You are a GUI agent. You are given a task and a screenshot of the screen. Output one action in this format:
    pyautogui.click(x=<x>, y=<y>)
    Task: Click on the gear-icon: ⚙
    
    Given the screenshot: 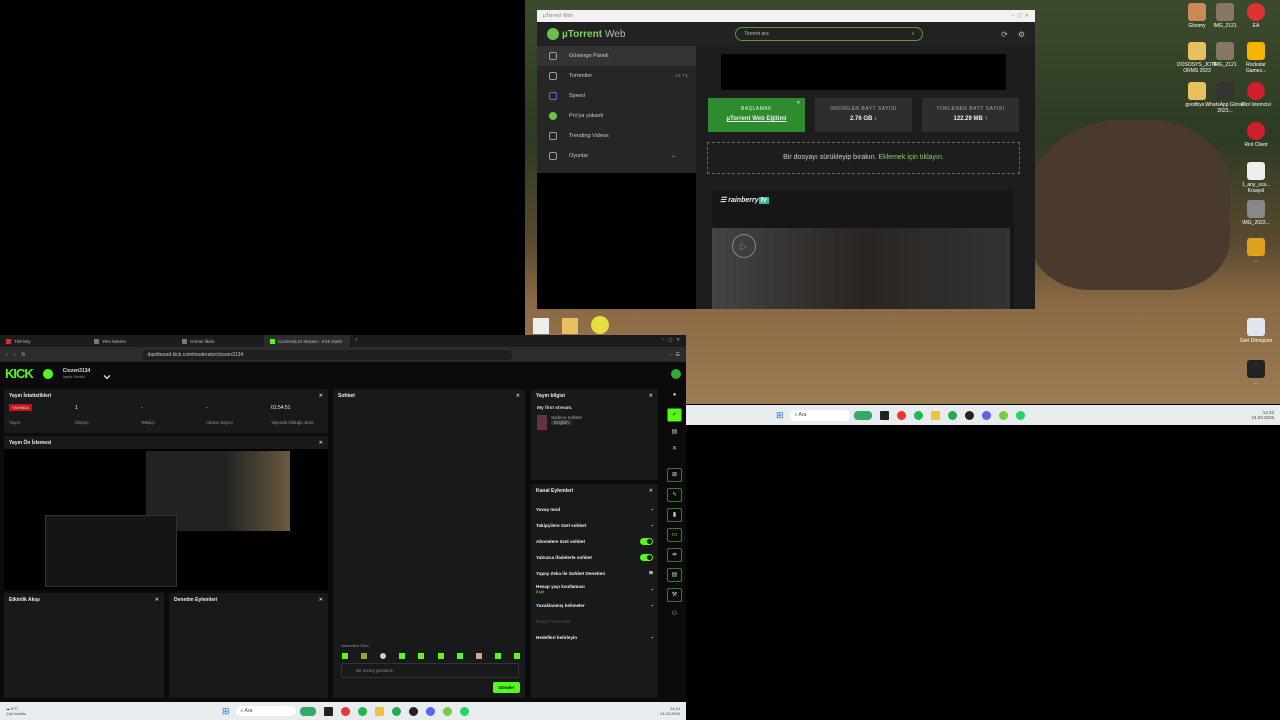 What is the action you would take?
    pyautogui.click(x=1021, y=34)
    